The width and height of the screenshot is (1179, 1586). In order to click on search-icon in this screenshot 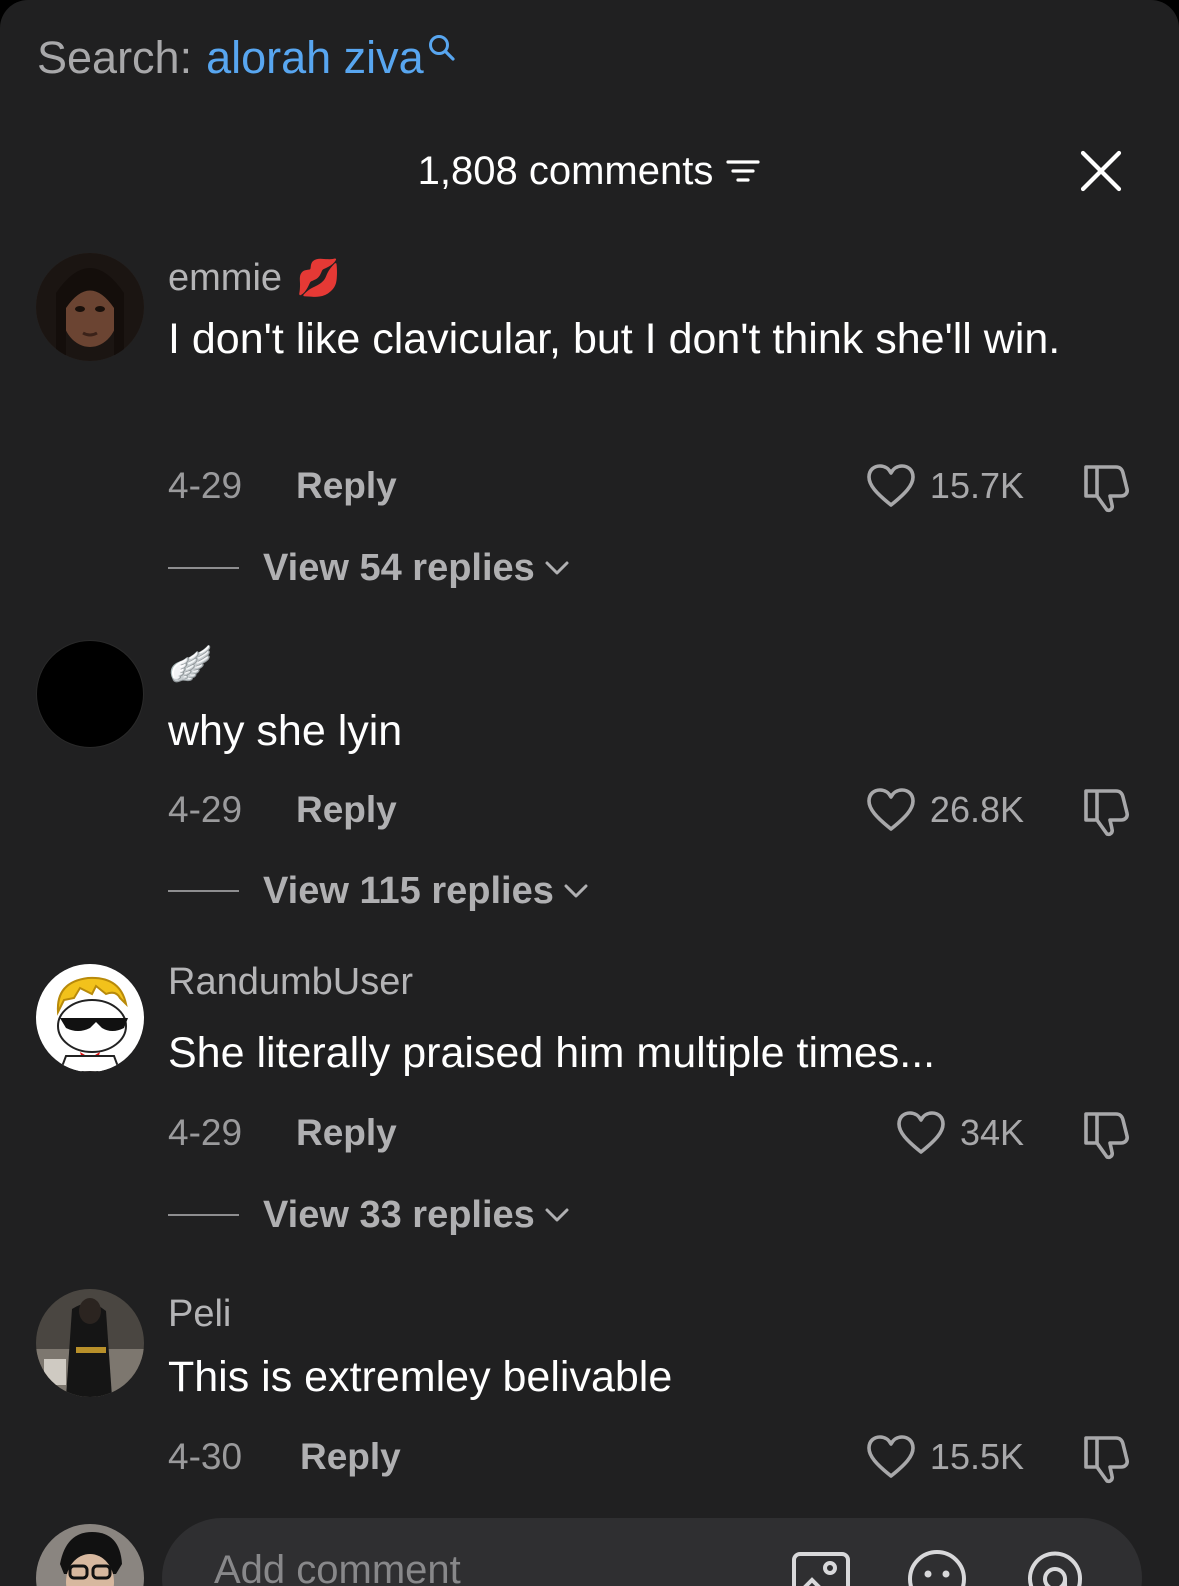, I will do `click(442, 49)`.